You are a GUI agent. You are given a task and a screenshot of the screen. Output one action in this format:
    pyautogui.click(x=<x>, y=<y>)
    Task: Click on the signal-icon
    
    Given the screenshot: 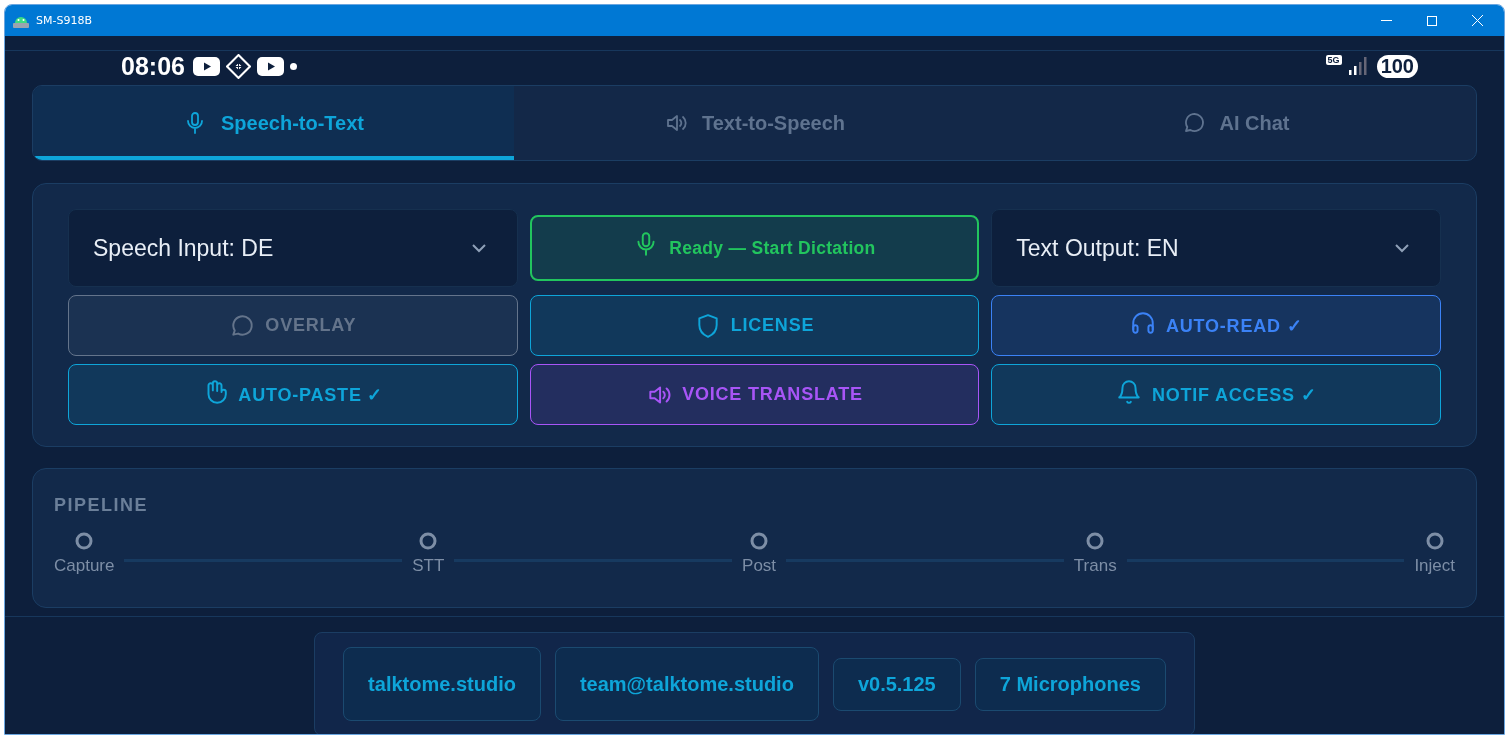 What is the action you would take?
    pyautogui.click(x=1357, y=66)
    